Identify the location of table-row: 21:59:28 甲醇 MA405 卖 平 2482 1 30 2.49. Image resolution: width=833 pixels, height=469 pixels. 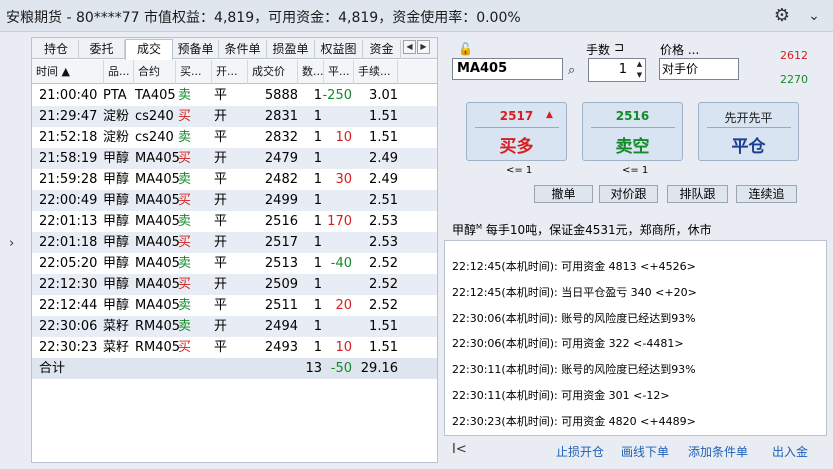
(234, 179).